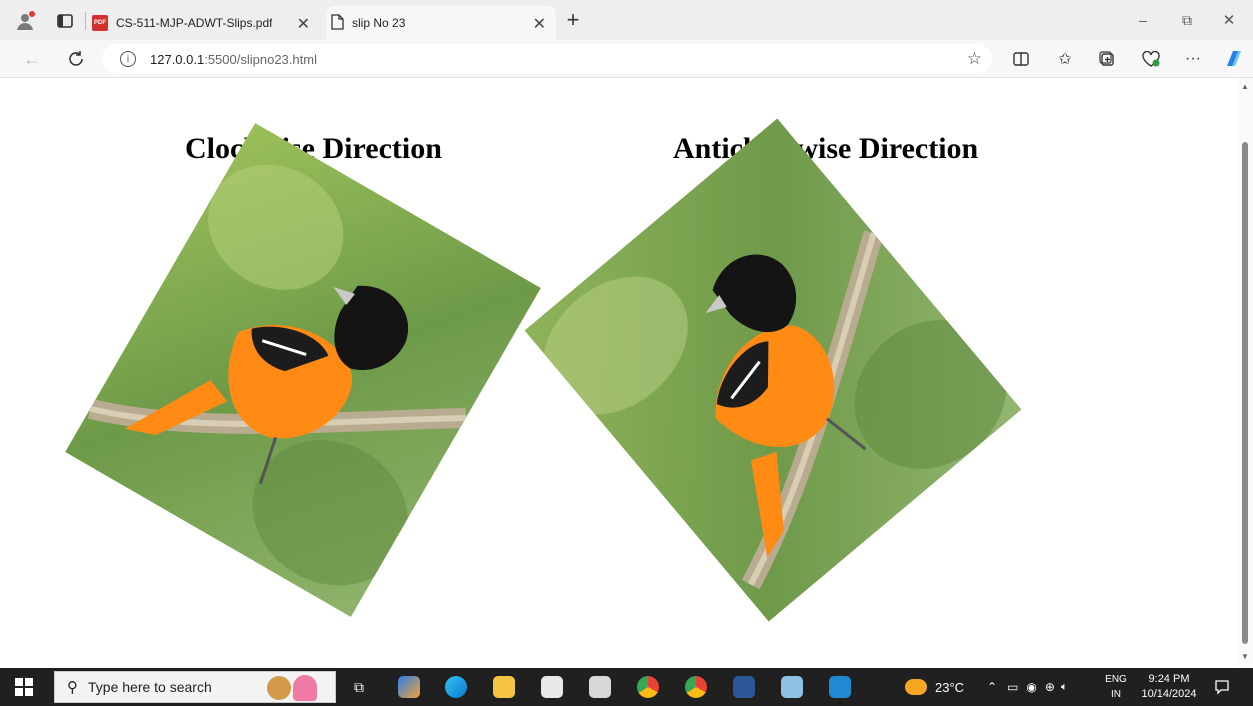  What do you see at coordinates (934, 687) in the screenshot?
I see `weather-widget: 23°C` at bounding box center [934, 687].